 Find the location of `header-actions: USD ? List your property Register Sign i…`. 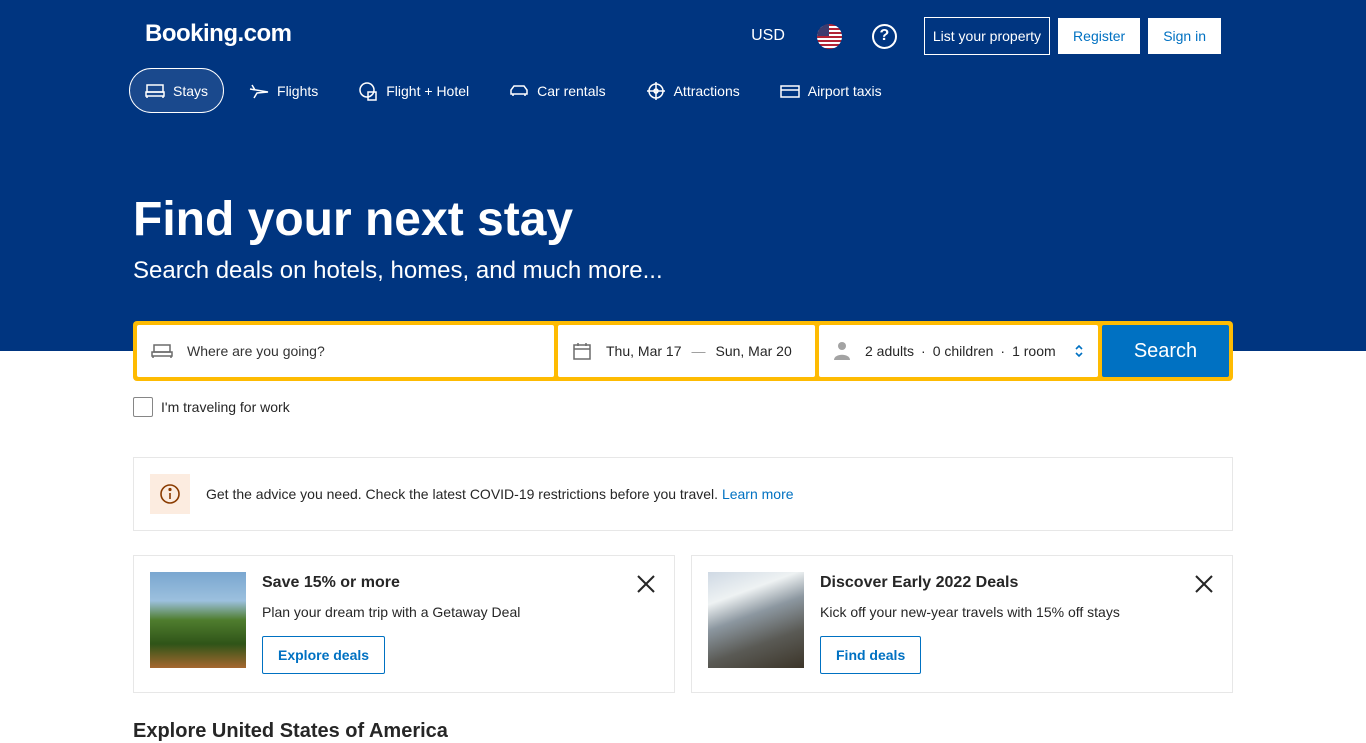

header-actions: USD ? List your property Register Sign i… is located at coordinates (986, 36).